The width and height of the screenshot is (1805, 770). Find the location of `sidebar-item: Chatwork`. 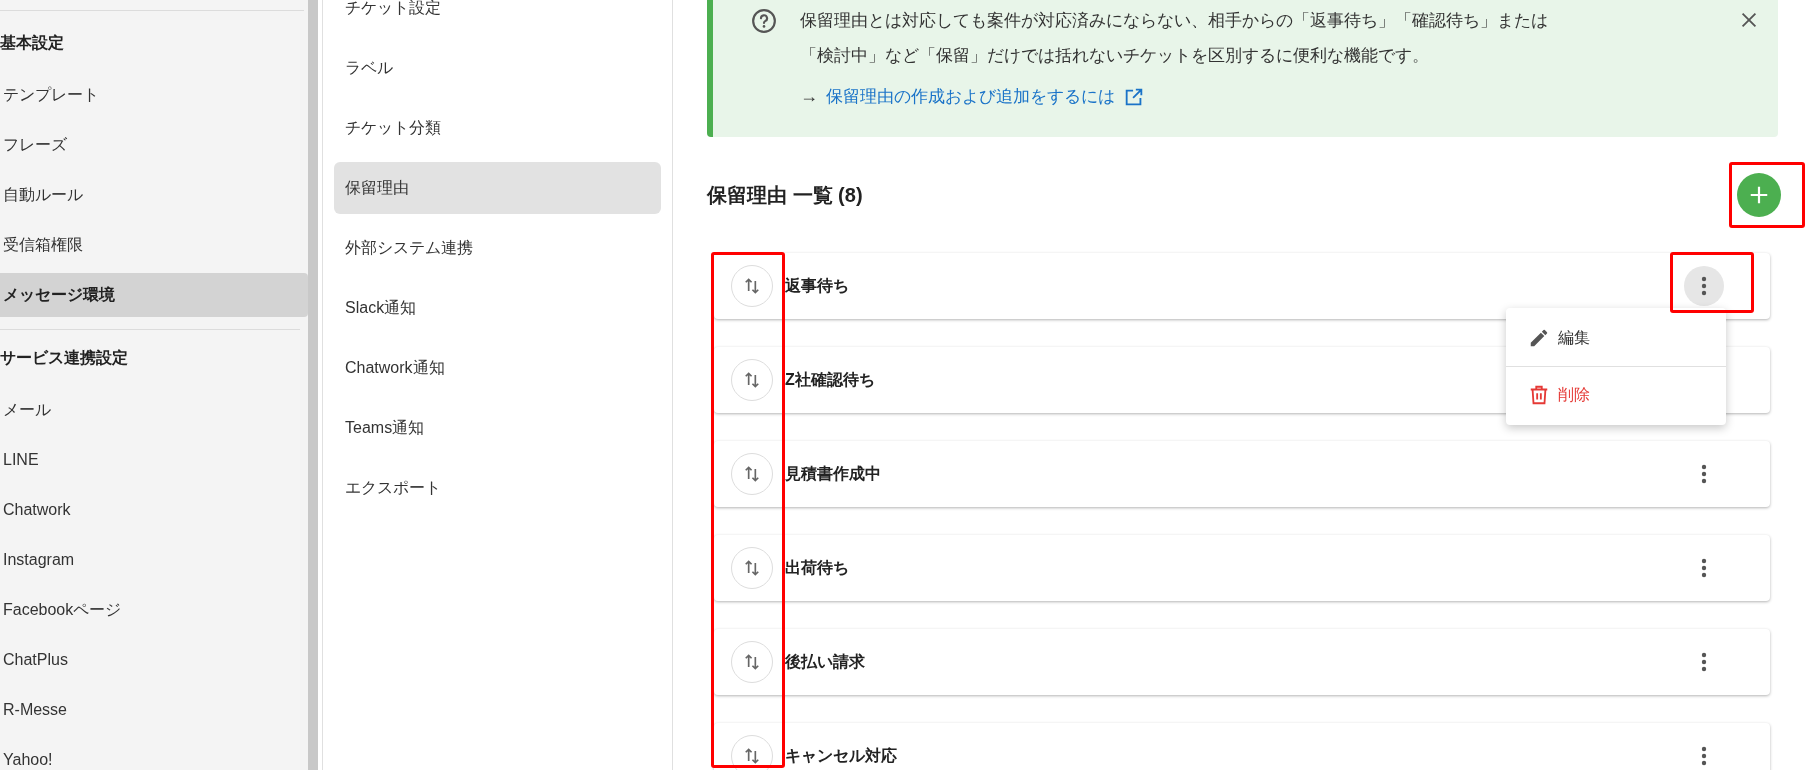

sidebar-item: Chatwork is located at coordinates (154, 510).